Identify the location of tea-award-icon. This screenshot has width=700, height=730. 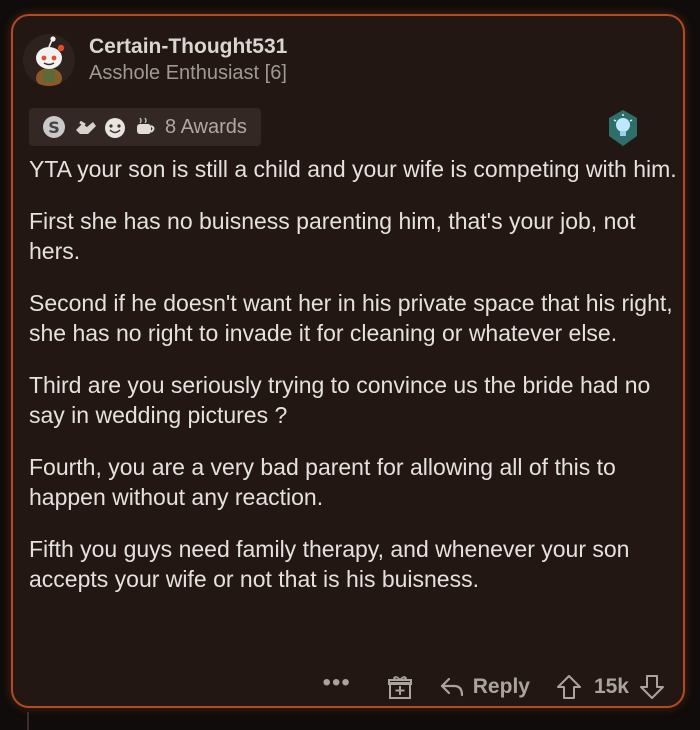
(146, 125).